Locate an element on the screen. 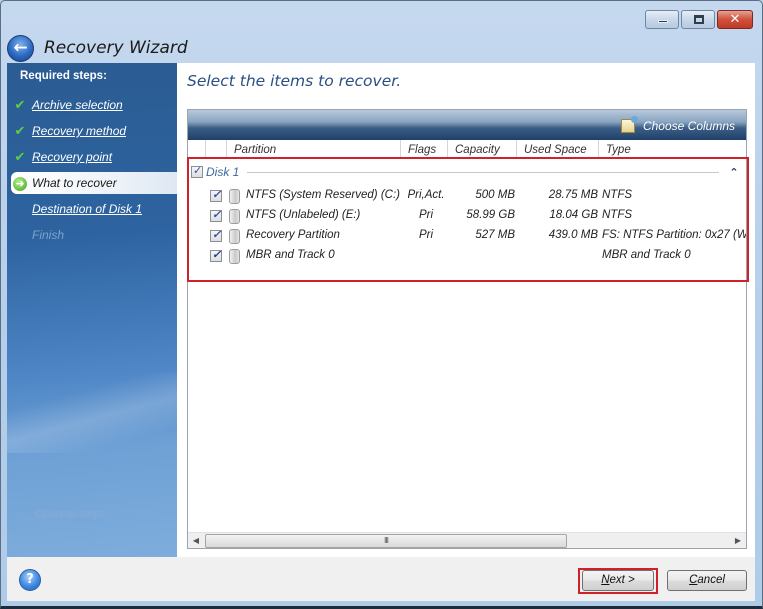  page-heading: Select the items to recover. is located at coordinates (294, 81).